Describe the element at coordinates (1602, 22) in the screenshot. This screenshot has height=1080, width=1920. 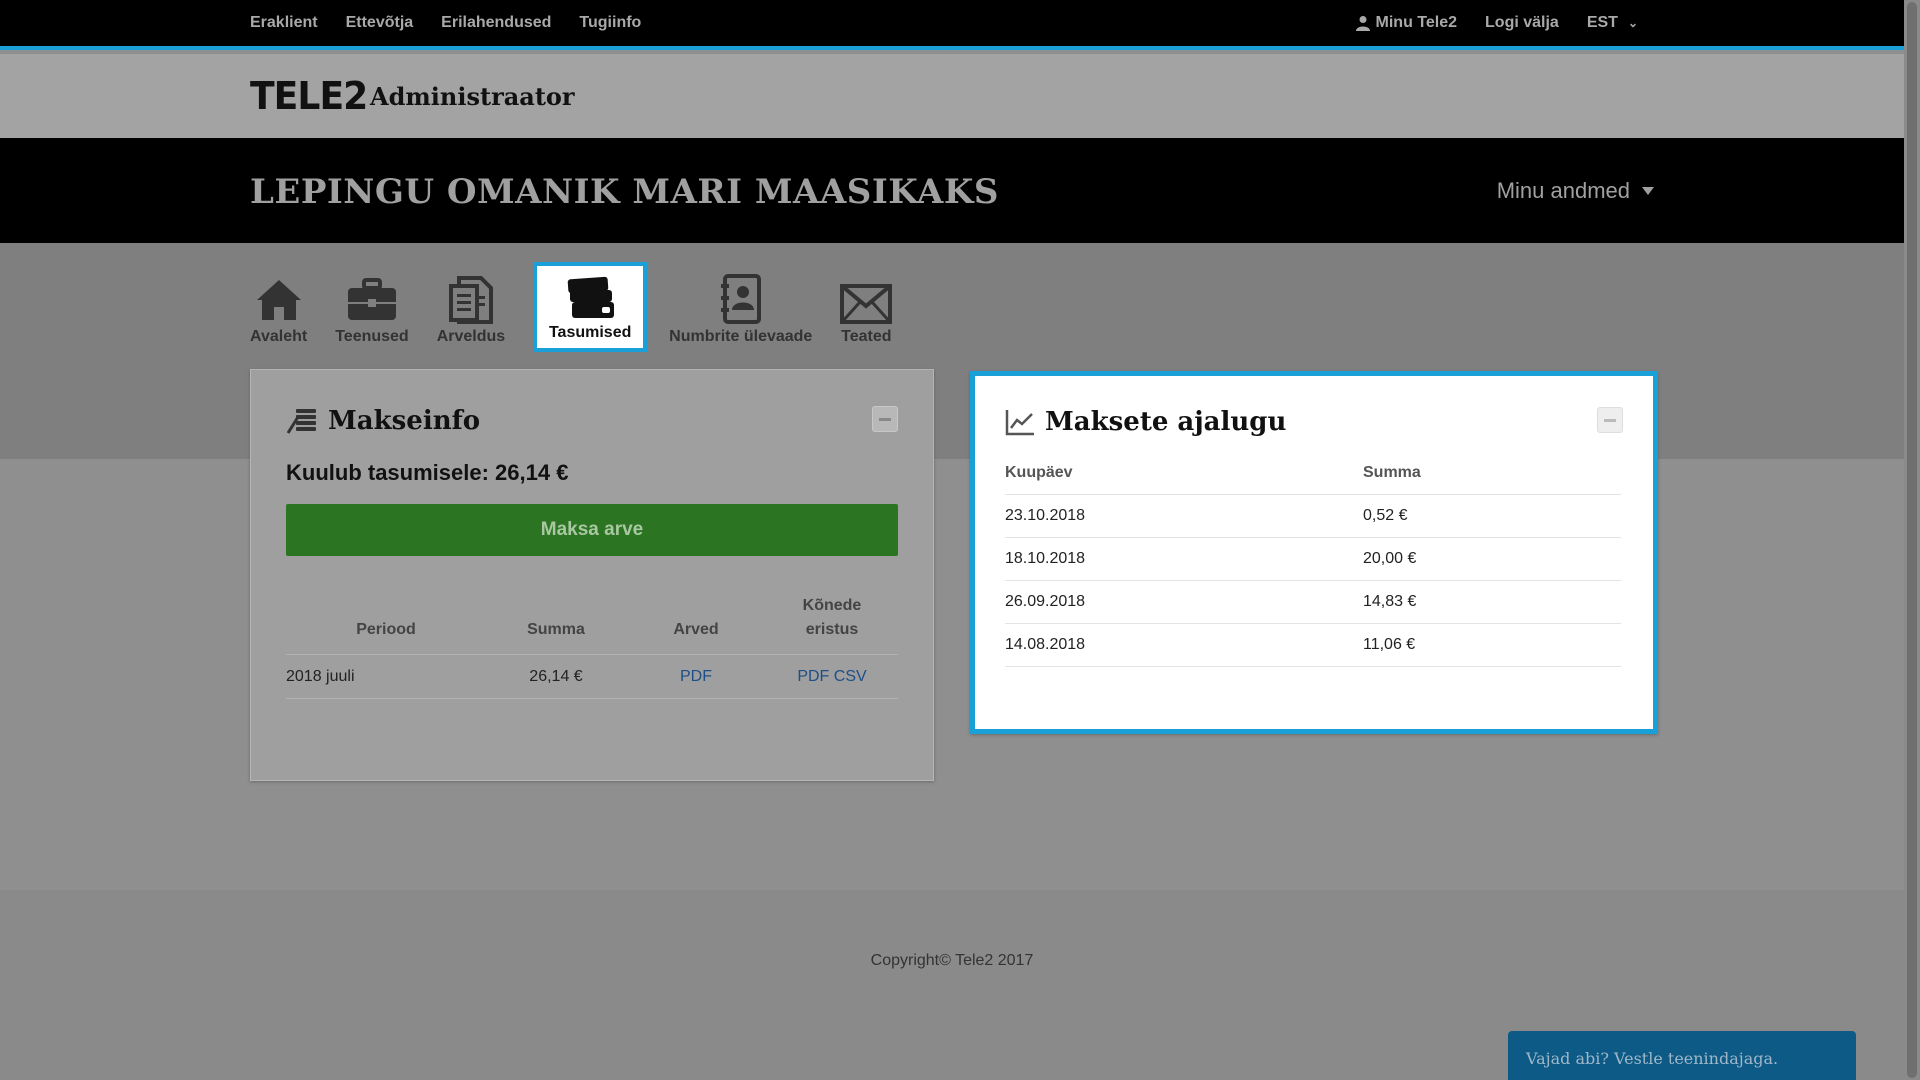
I see `language-value: EST` at that location.